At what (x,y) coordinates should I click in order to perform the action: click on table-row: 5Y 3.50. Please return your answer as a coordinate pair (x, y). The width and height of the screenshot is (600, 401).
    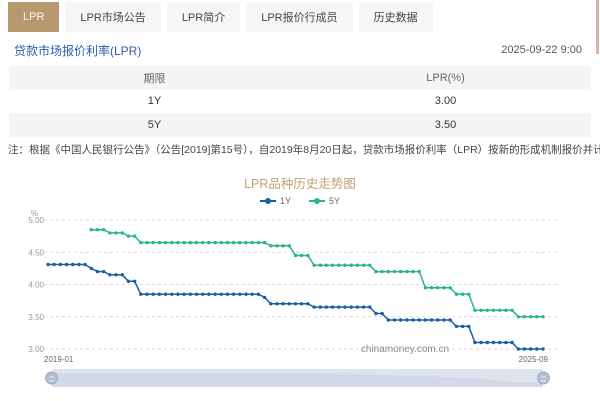
    Looking at the image, I should click on (300, 125).